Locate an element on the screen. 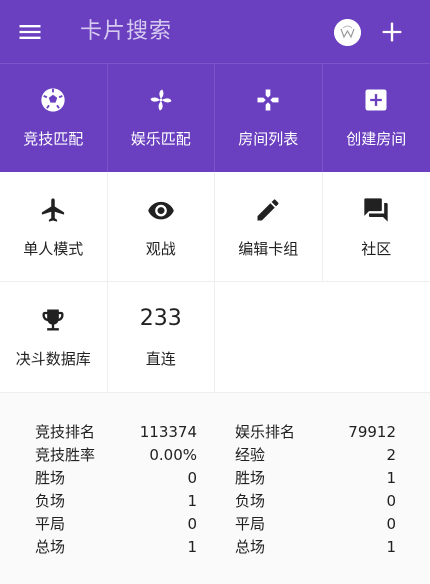 Image resolution: width=430 pixels, height=584 pixels. direct-connect-number: 233 is located at coordinates (160, 318).